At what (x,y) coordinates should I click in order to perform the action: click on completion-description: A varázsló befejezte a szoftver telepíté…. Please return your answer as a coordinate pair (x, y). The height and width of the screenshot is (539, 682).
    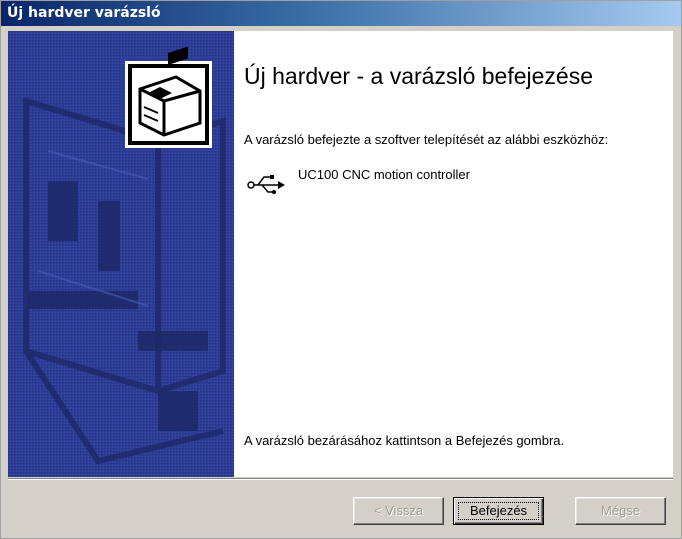
    Looking at the image, I should click on (426, 139).